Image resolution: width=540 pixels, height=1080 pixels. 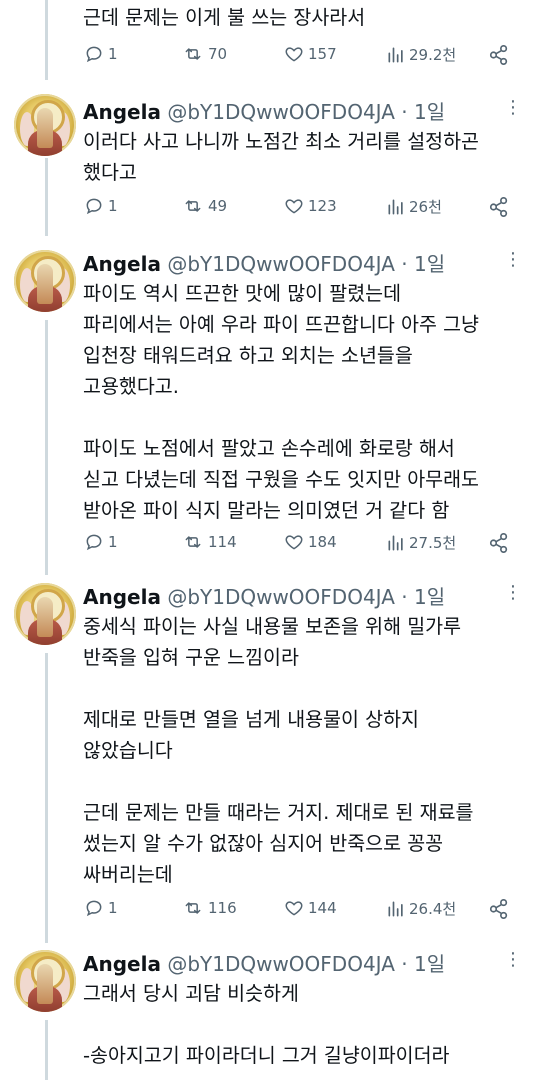 What do you see at coordinates (421, 542) in the screenshot?
I see `views-button: 27.5천` at bounding box center [421, 542].